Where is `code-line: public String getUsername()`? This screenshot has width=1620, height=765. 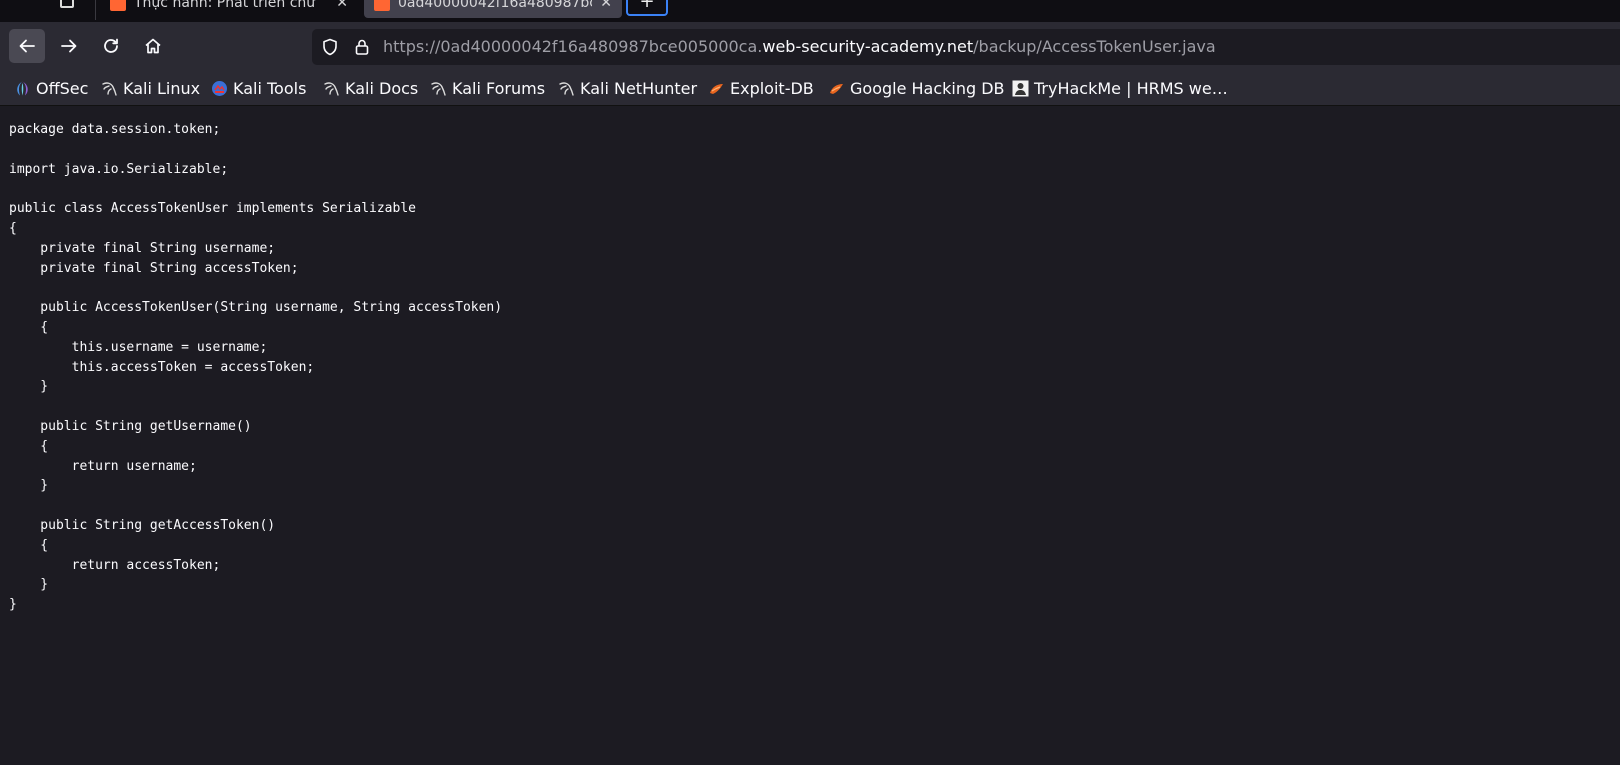
code-line: public String getUsername() is located at coordinates (130, 426).